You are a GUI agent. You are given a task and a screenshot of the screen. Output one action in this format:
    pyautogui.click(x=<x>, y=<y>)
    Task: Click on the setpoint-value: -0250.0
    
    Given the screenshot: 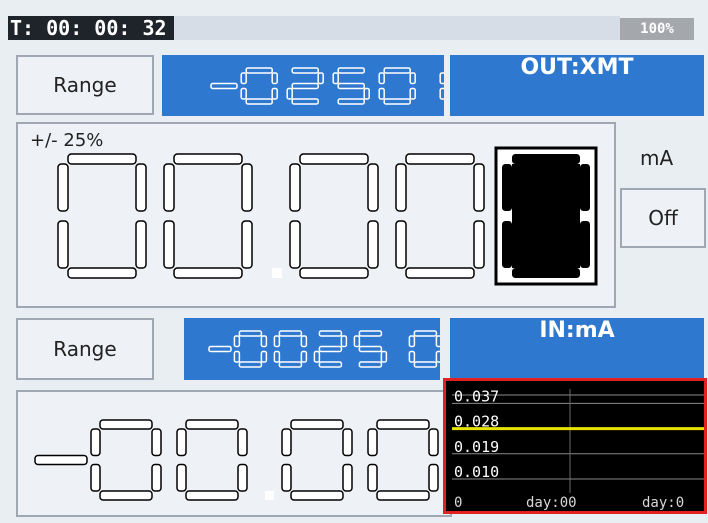 What is the action you would take?
    pyautogui.click(x=343, y=86)
    